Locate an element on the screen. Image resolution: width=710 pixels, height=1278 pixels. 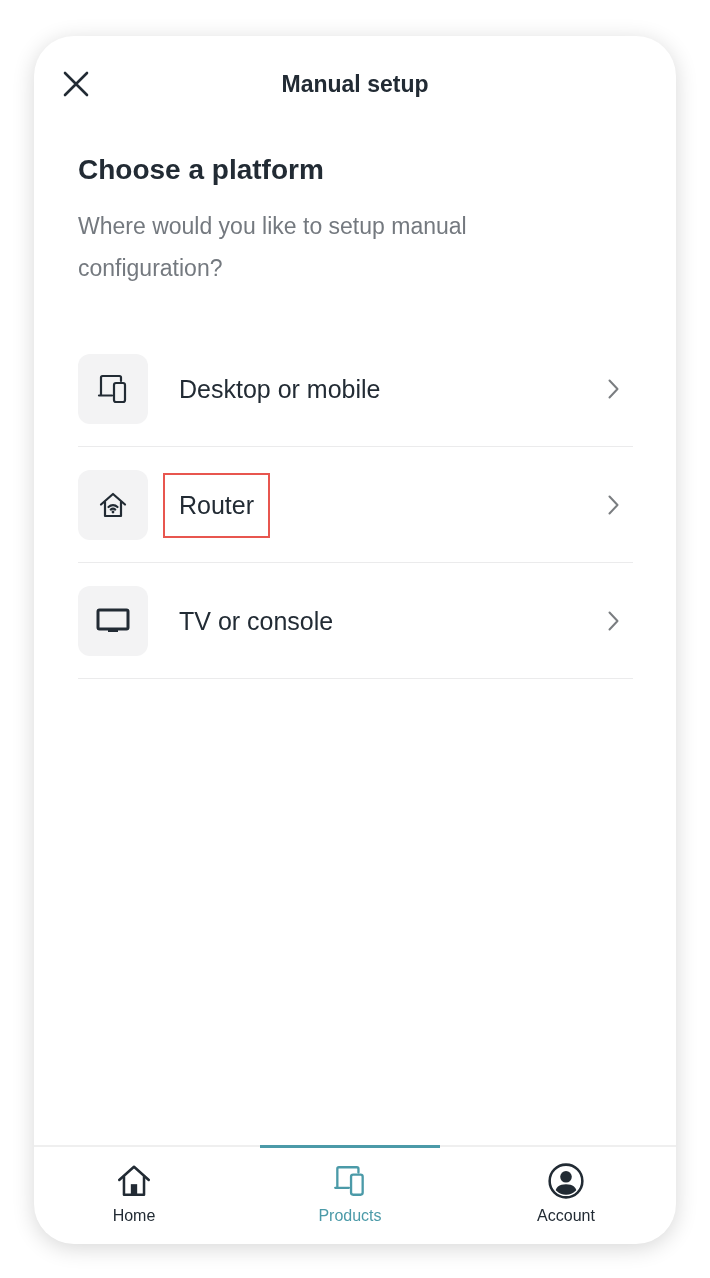
nav-tab: Account is located at coordinates (566, 1194).